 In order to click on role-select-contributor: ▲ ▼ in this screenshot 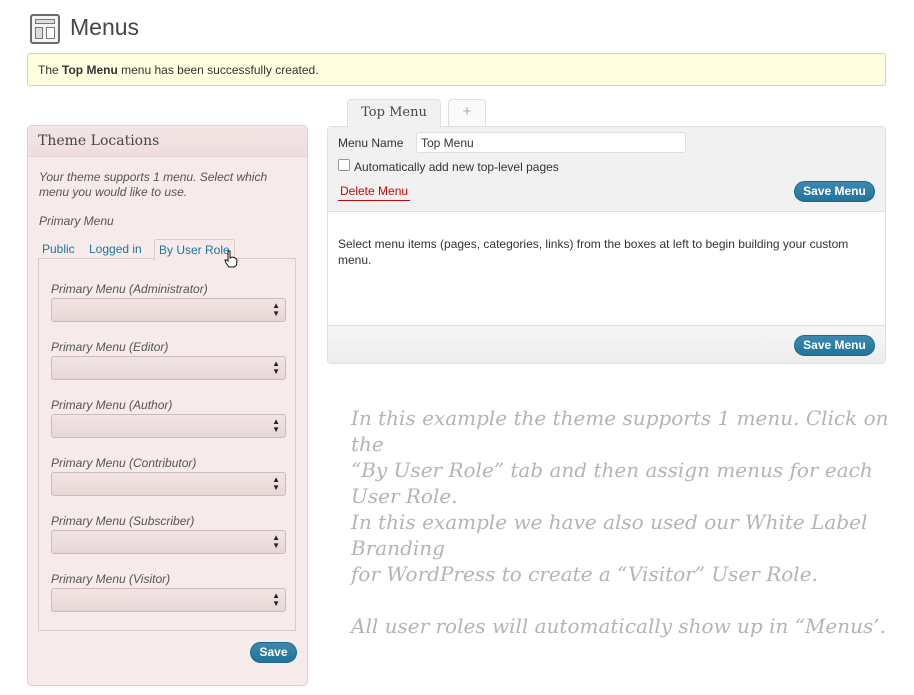, I will do `click(168, 484)`.